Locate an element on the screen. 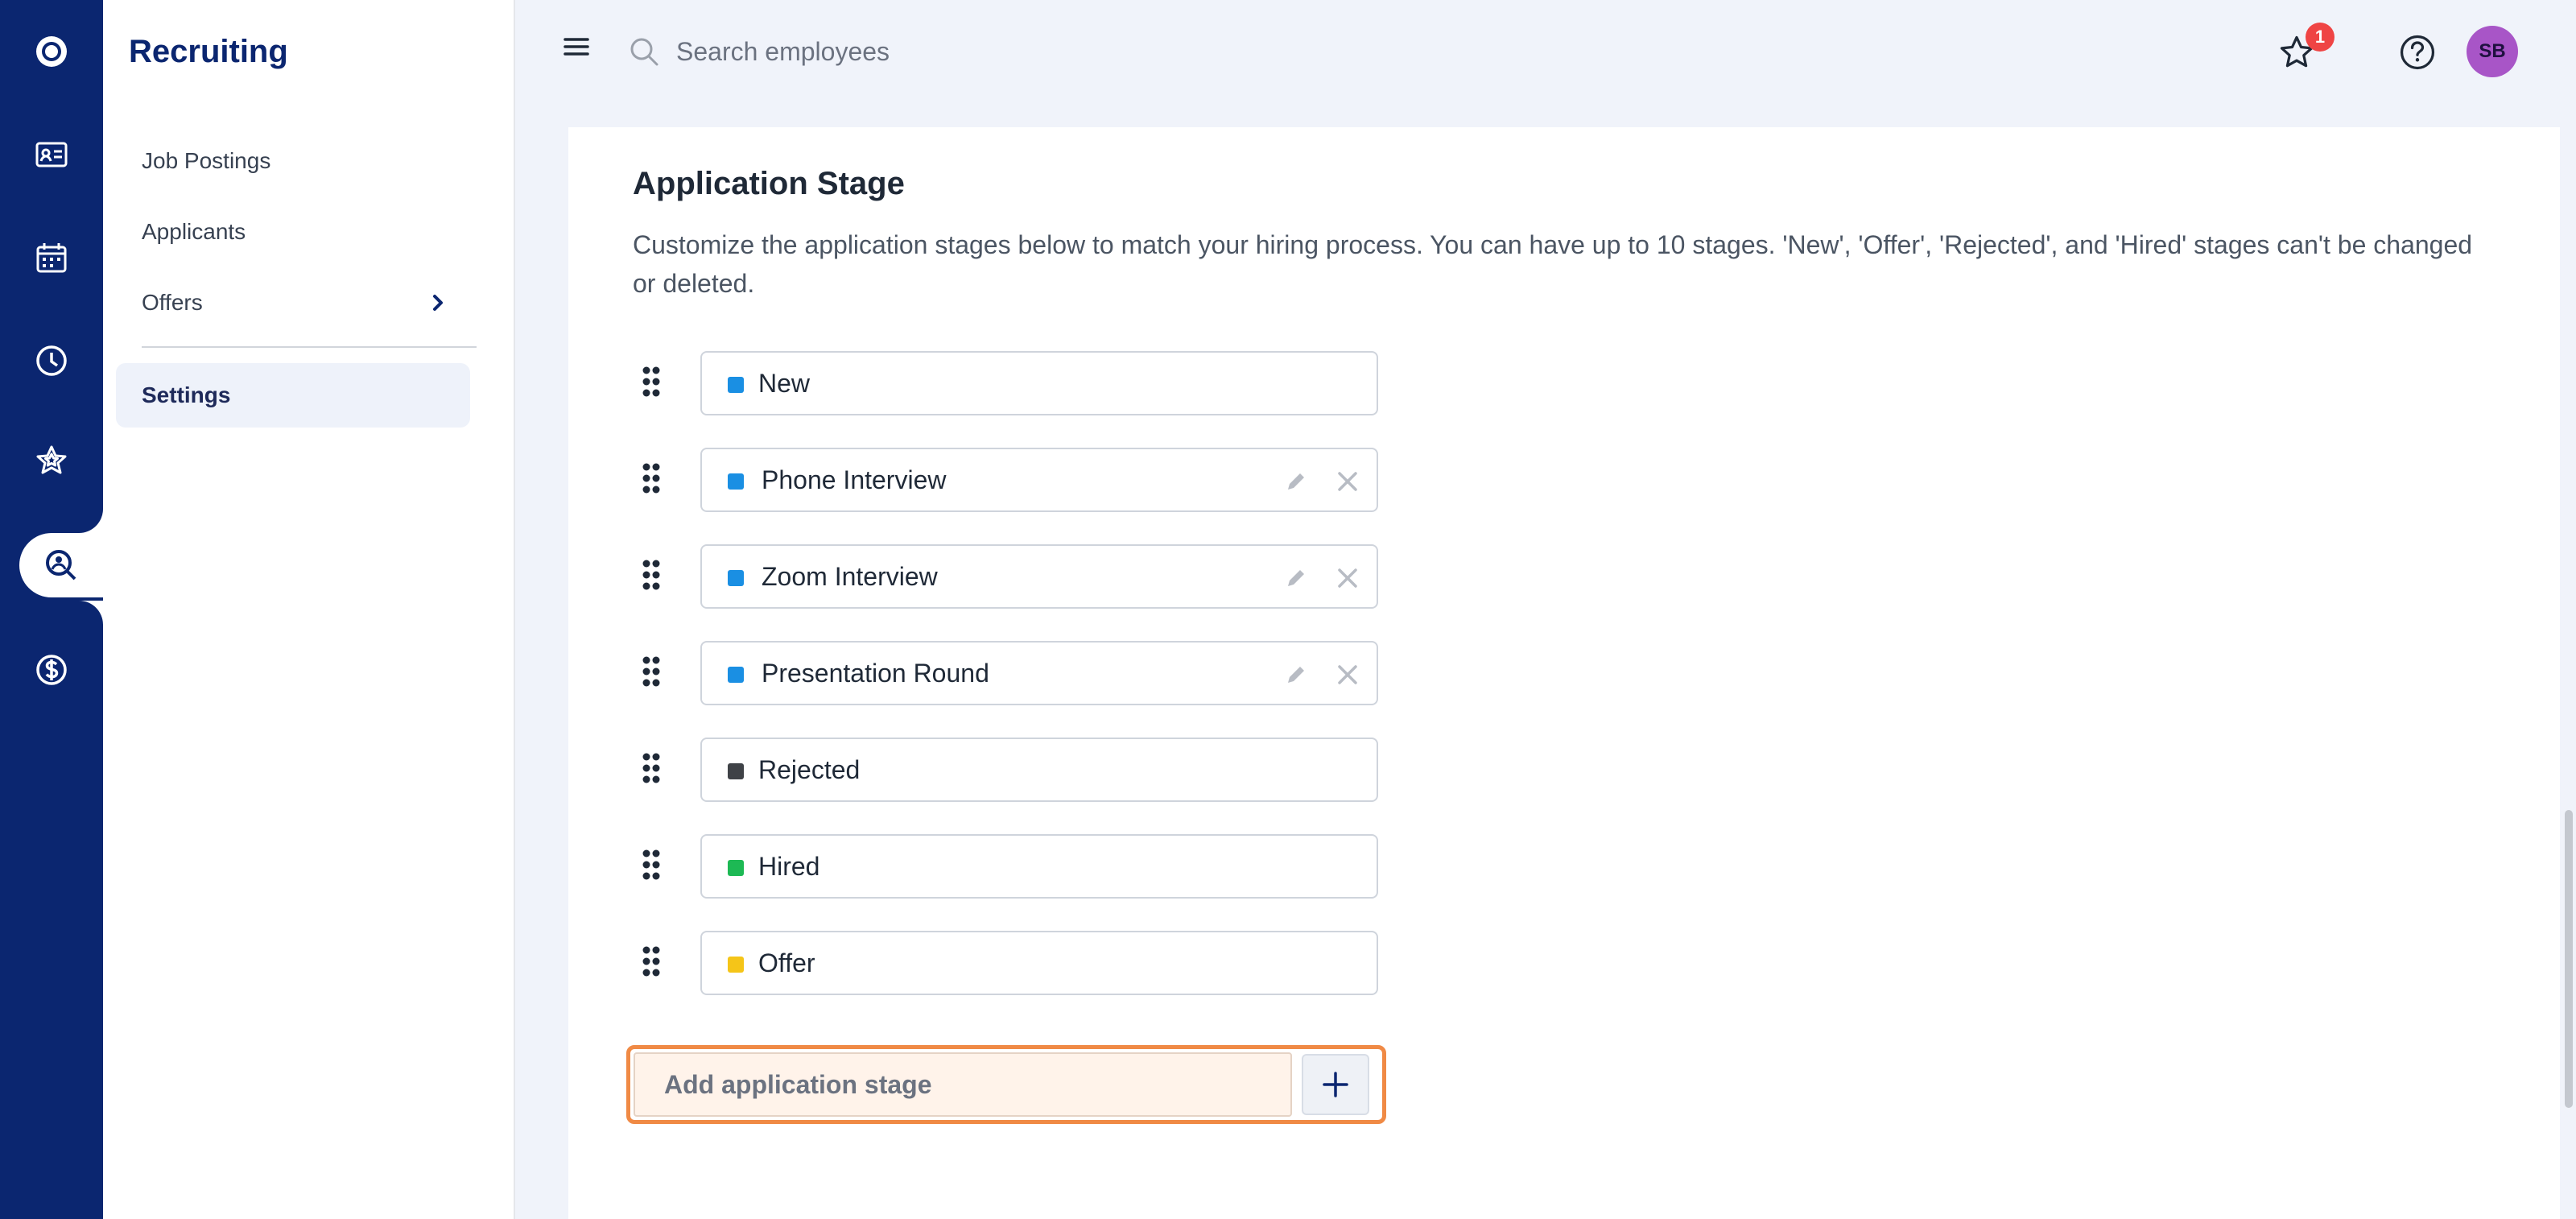 This screenshot has width=2576, height=1219. stage-label: Rejected is located at coordinates (809, 769).